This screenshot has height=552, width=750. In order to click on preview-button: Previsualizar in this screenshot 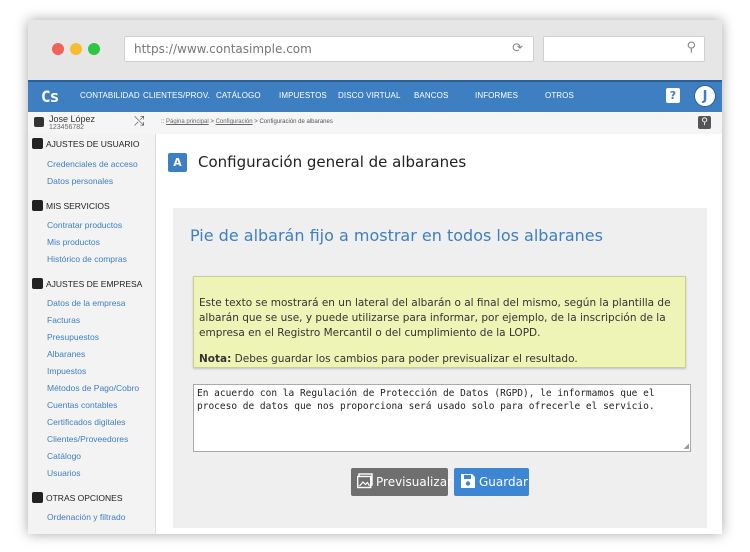, I will do `click(401, 482)`.